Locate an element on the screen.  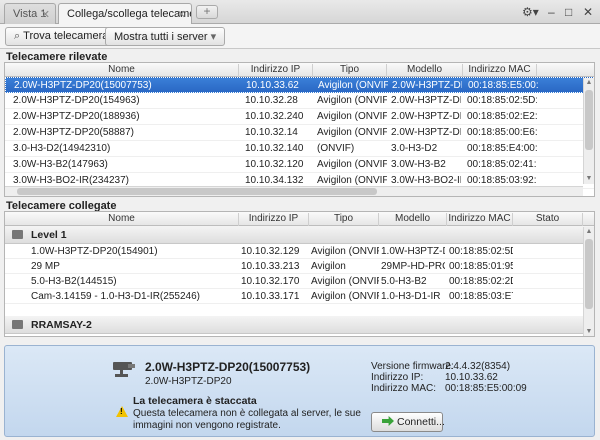
mac-cell: 00:18:85:00:E6:07 is located at coordinates (502, 132).